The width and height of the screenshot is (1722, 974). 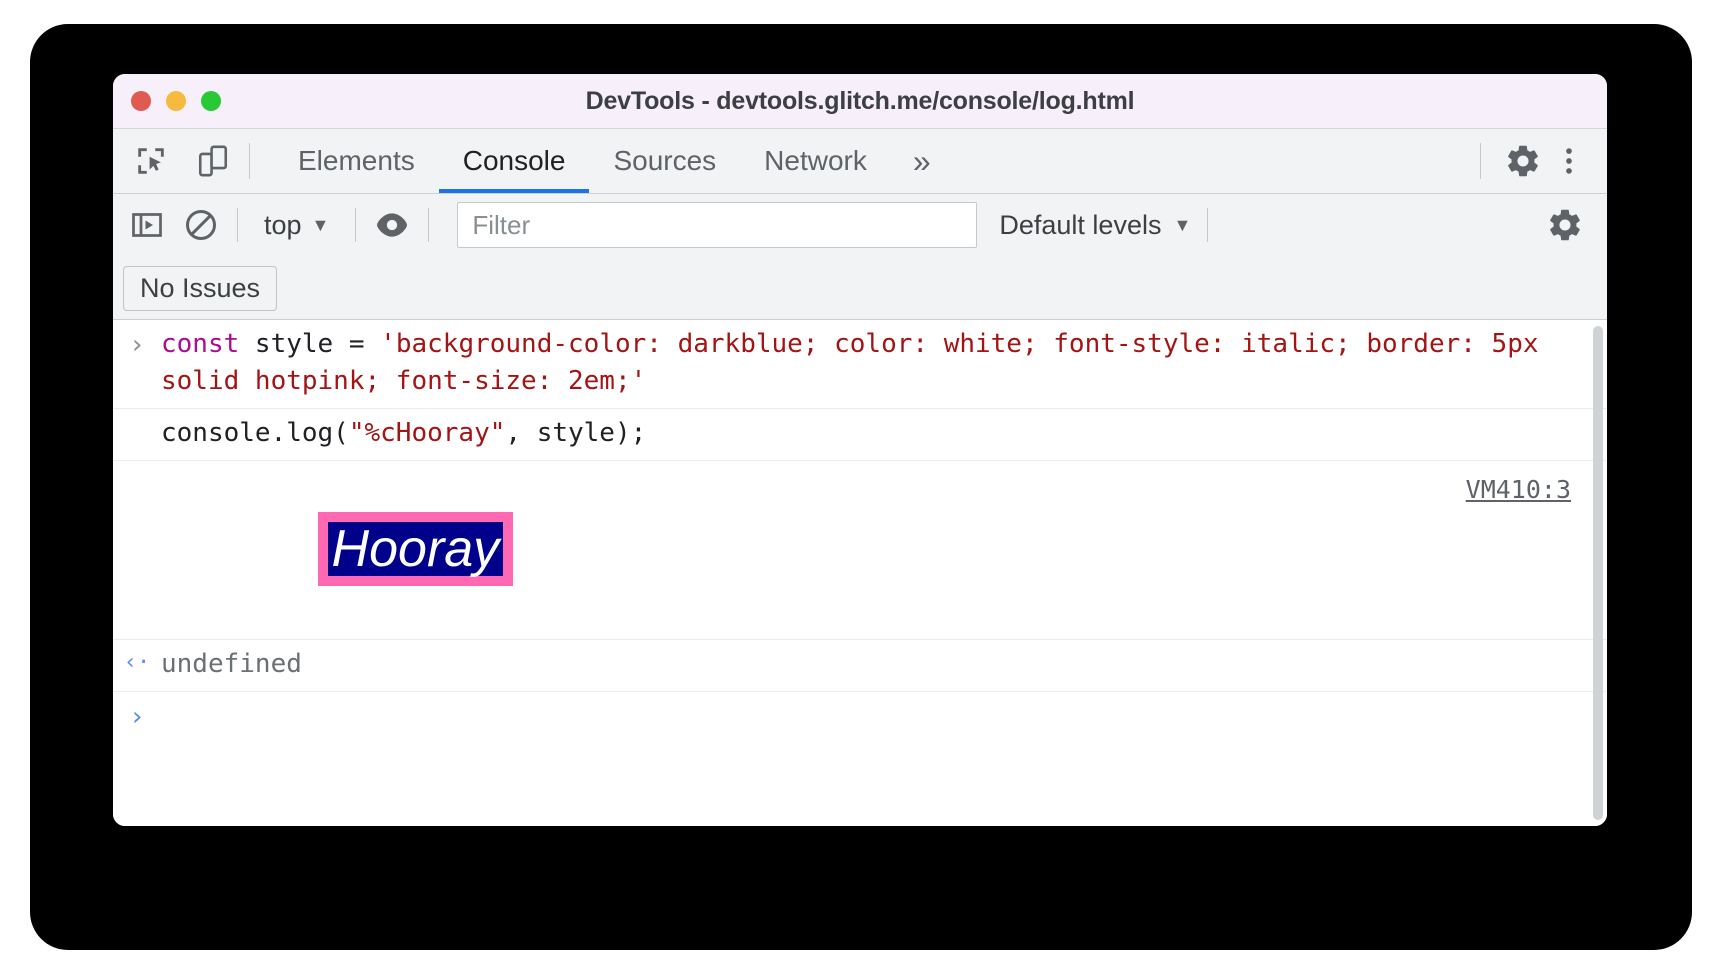 I want to click on tab-elements: Elements, so click(x=356, y=161).